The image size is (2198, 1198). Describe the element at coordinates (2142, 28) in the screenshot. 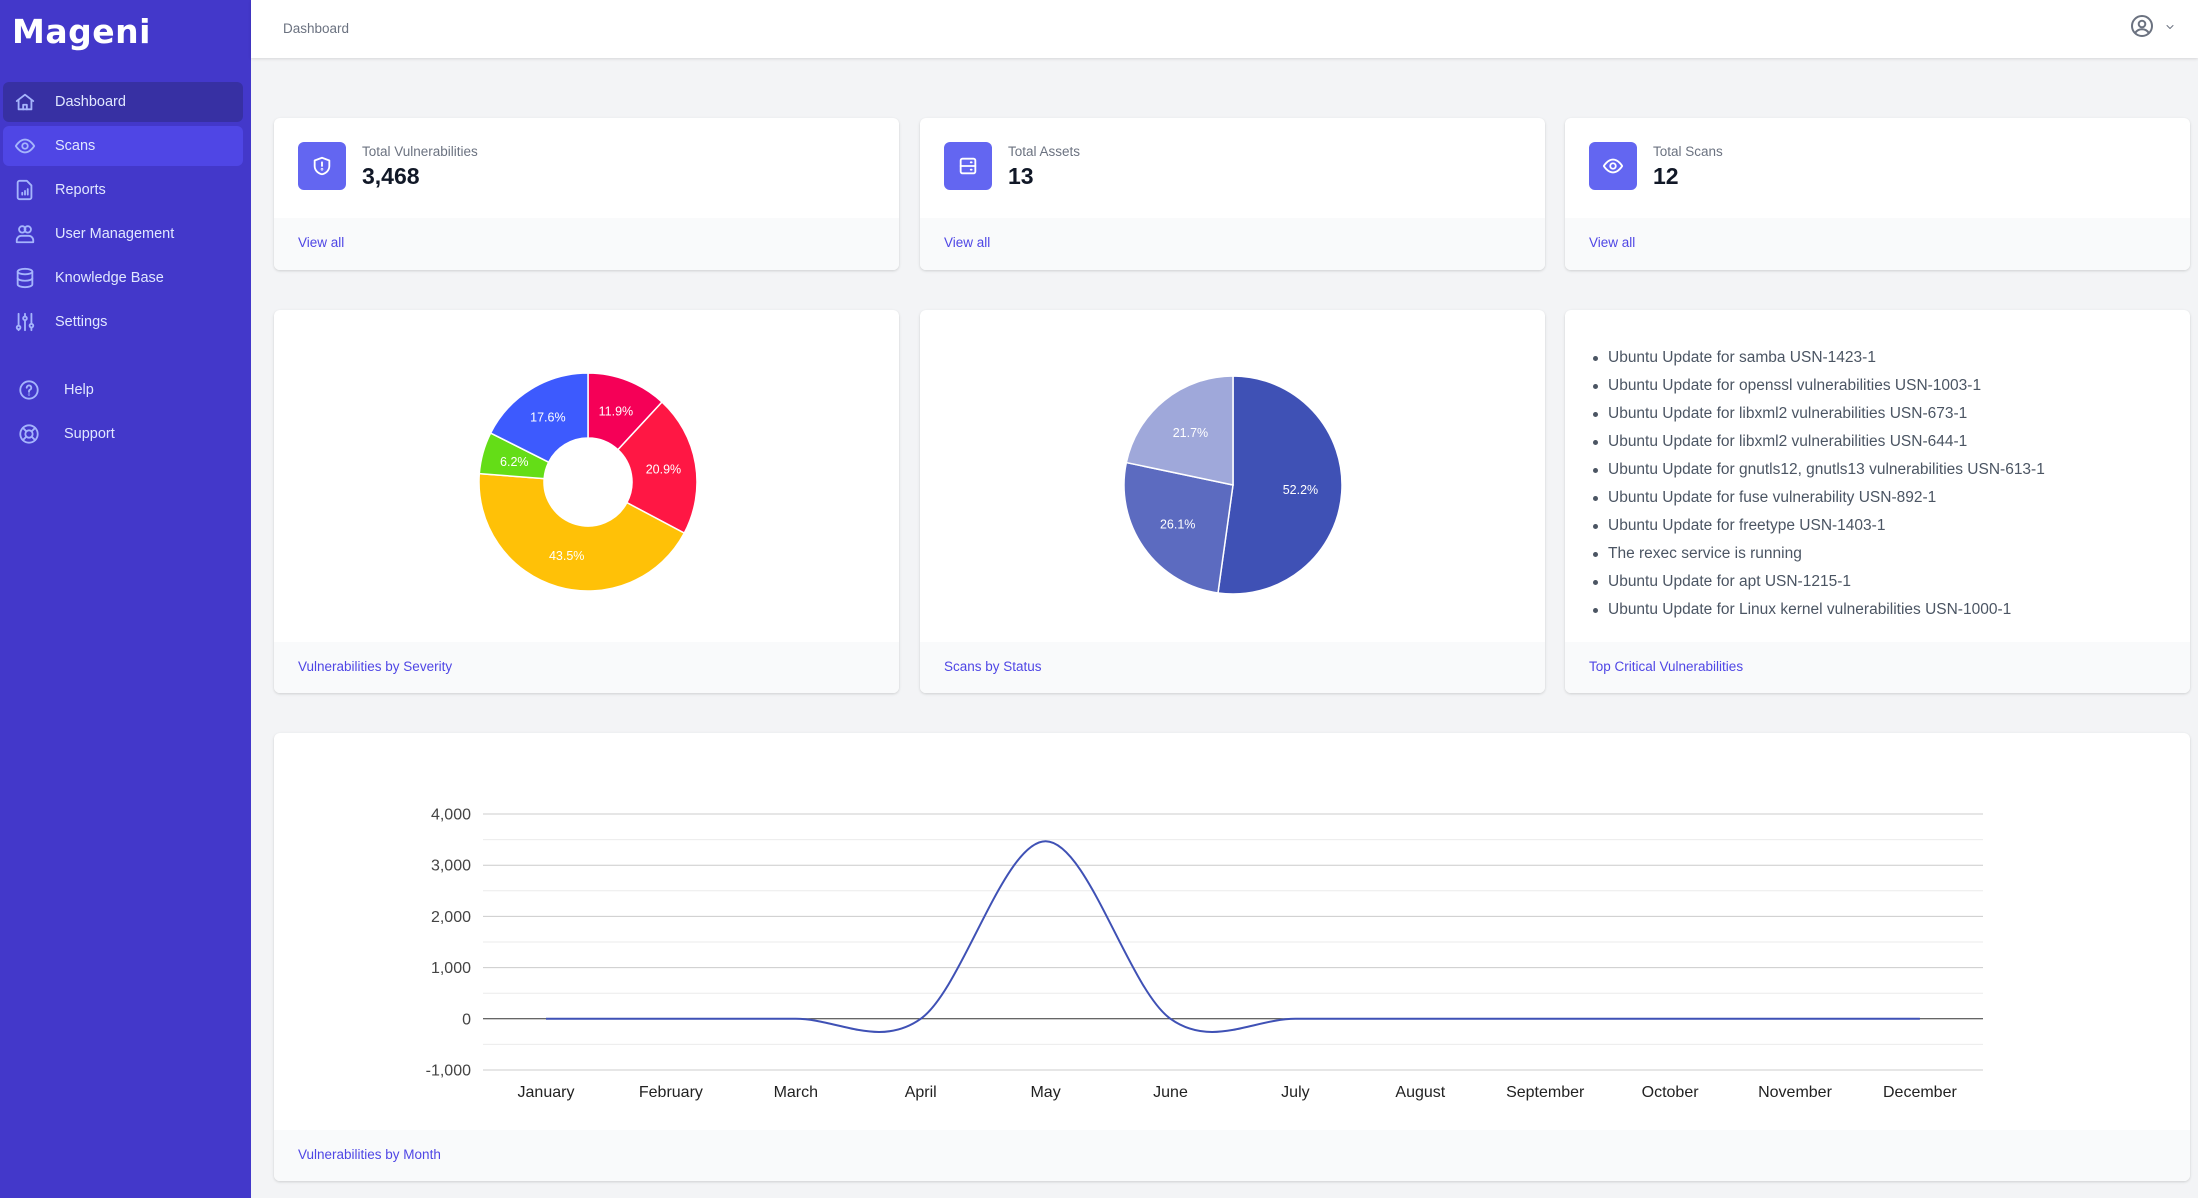

I see `user-circle-icon` at that location.